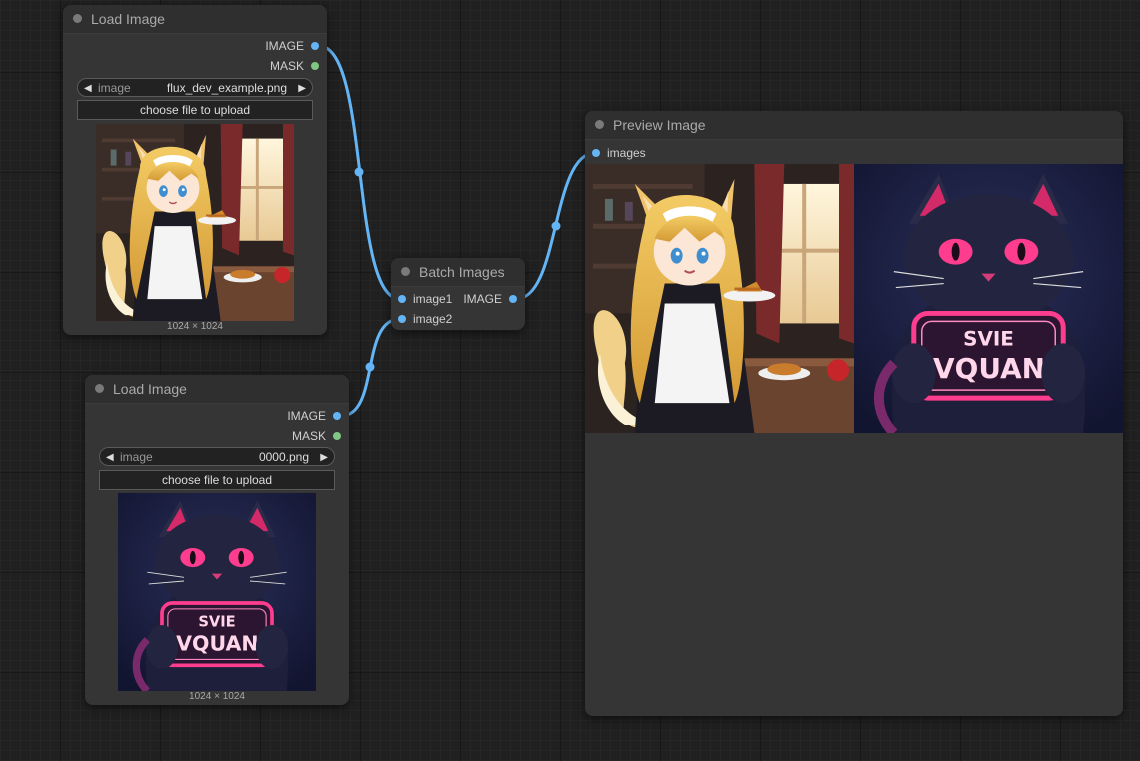 The width and height of the screenshot is (1140, 761). I want to click on node-title: Preview Image, so click(659, 125).